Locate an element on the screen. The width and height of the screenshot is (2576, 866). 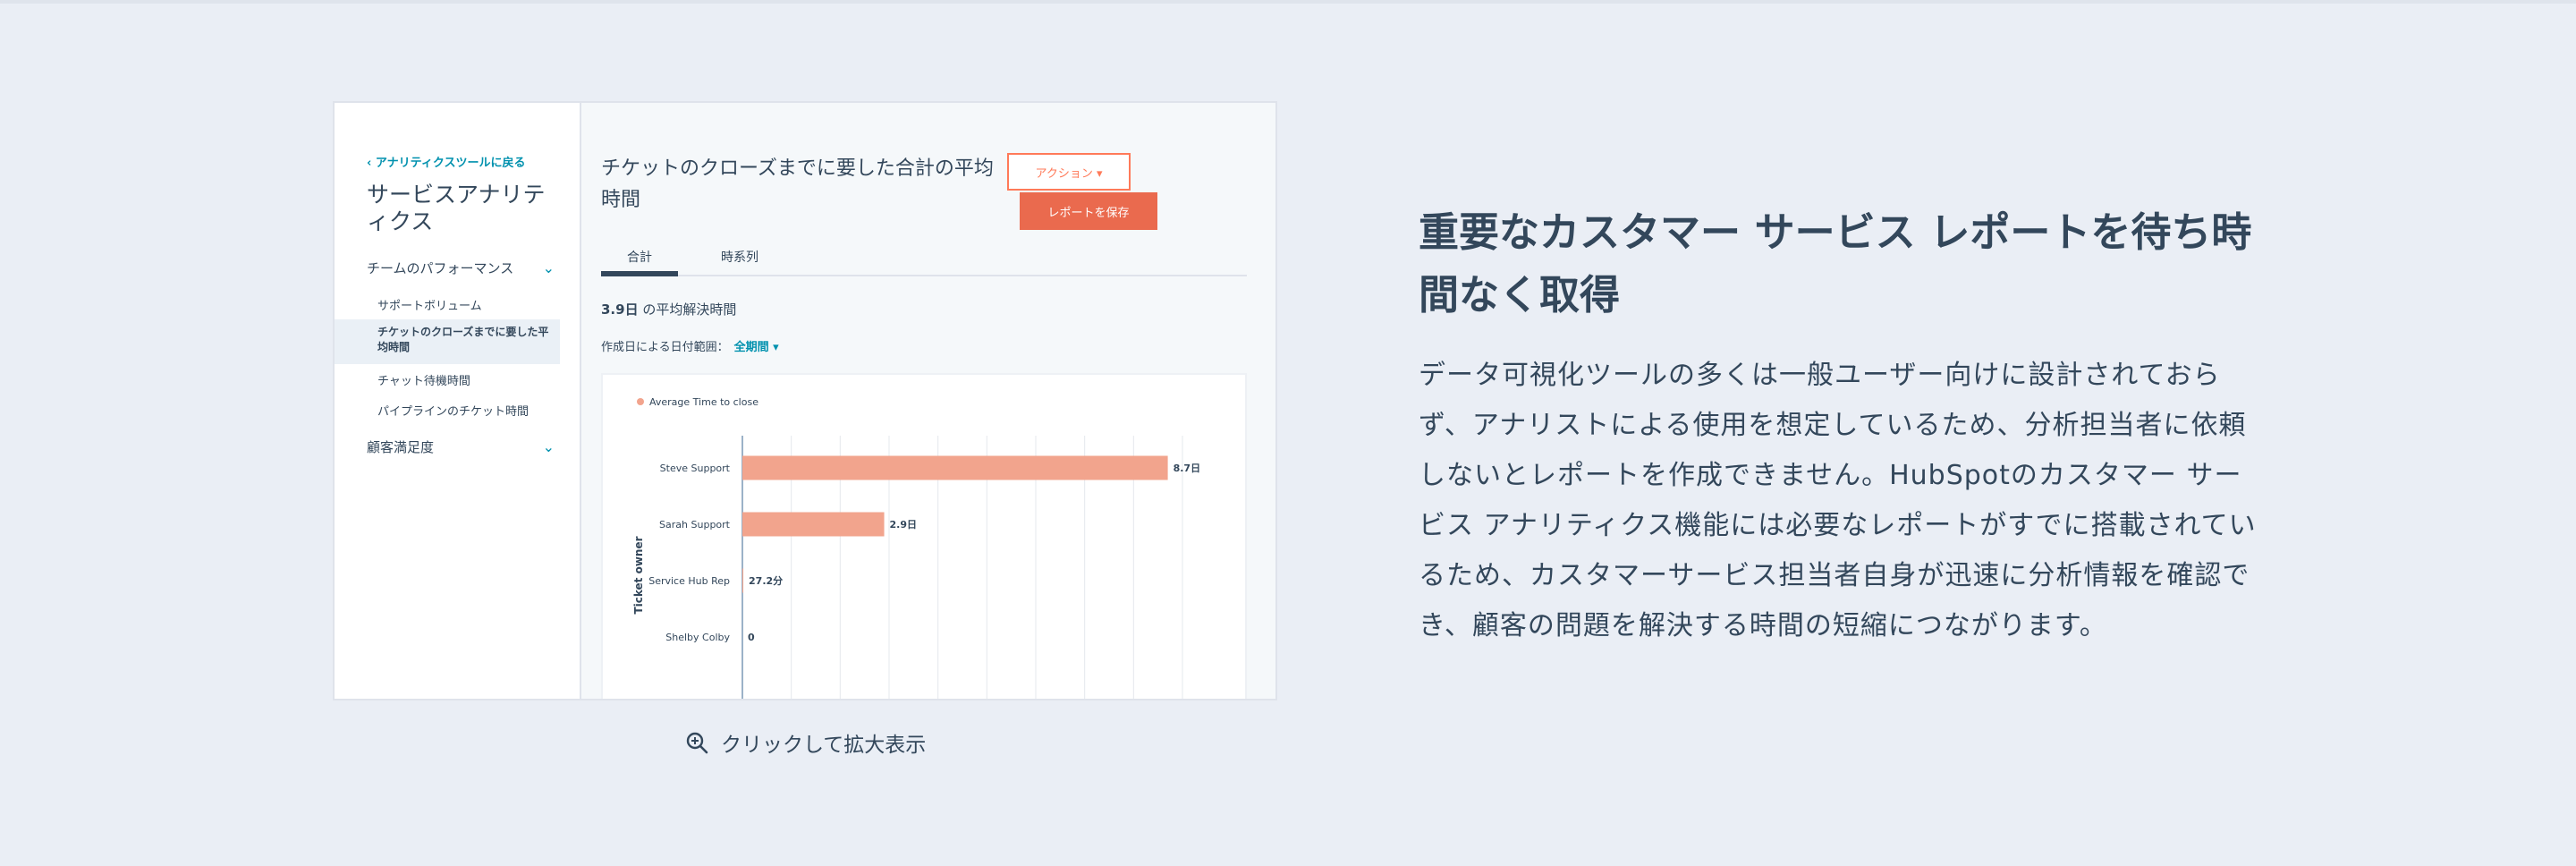
report-tabs: 合計 時系列 is located at coordinates (924, 259).